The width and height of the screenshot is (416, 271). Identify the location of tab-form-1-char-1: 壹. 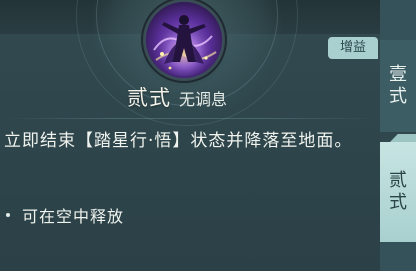
(398, 74).